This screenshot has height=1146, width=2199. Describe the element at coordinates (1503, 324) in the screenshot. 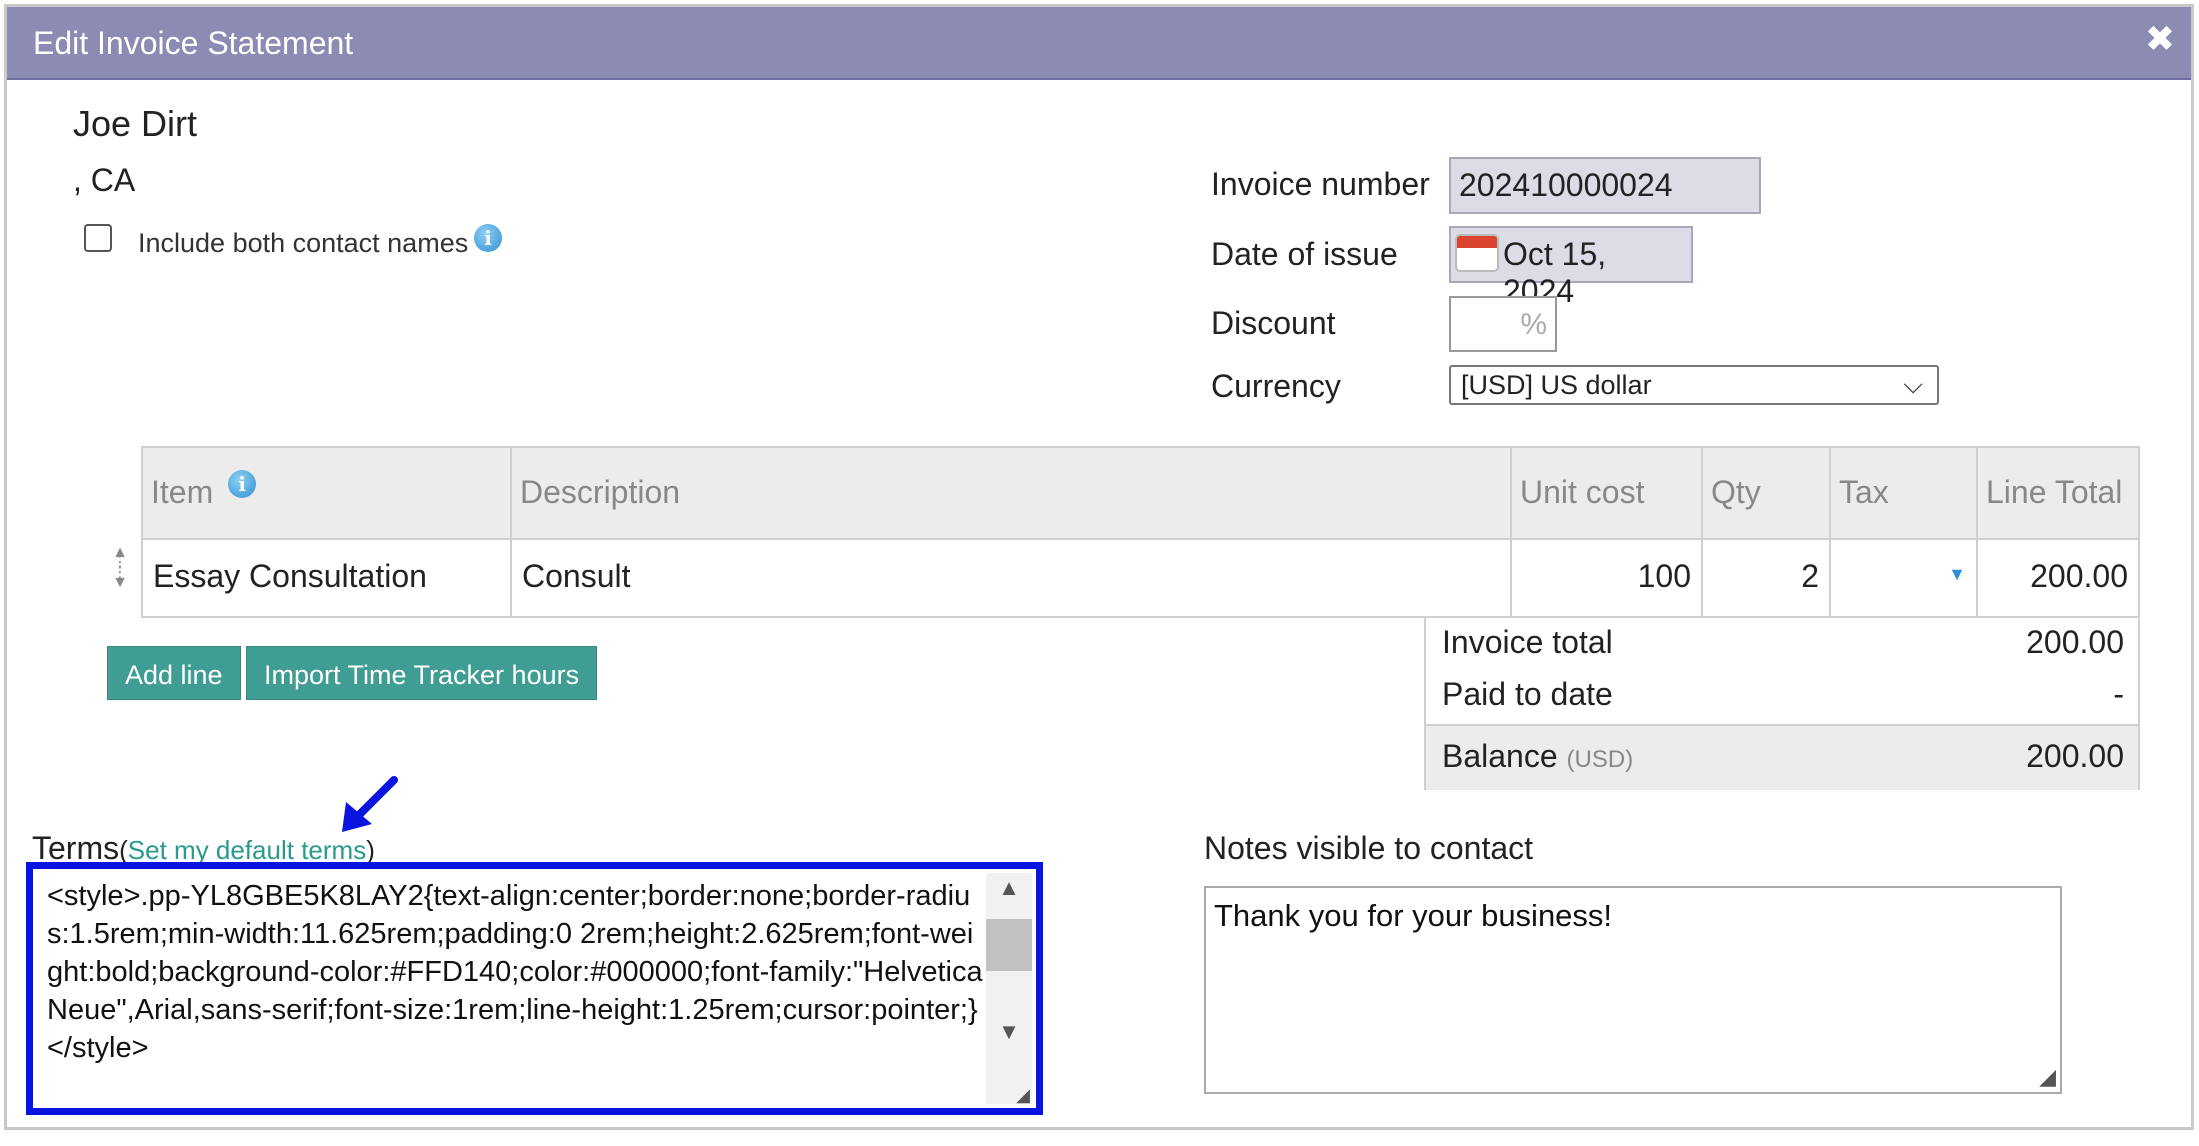

I see `discount-field: %` at that location.